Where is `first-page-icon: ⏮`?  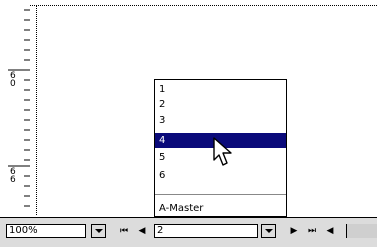 first-page-icon: ⏮ is located at coordinates (124, 231).